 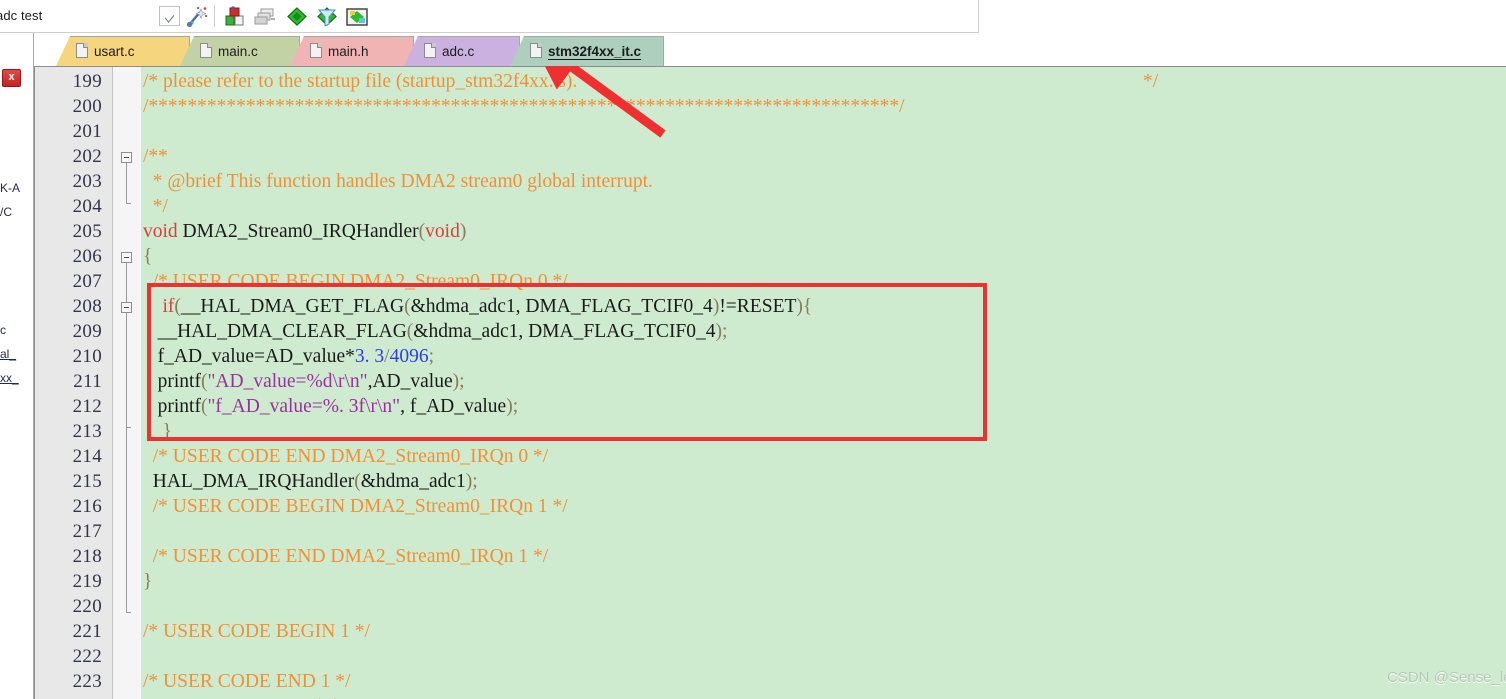 I want to click on code-line: /* USER CODE END DMA2_Stream0_IRQn 1 */, so click(x=345, y=557).